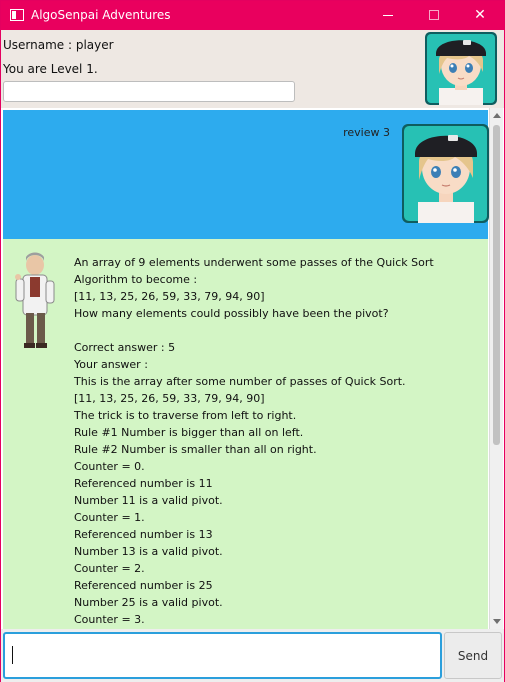  Describe the element at coordinates (252, 69) in the screenshot. I see `profile-header: Username : player You are Level 1.` at that location.